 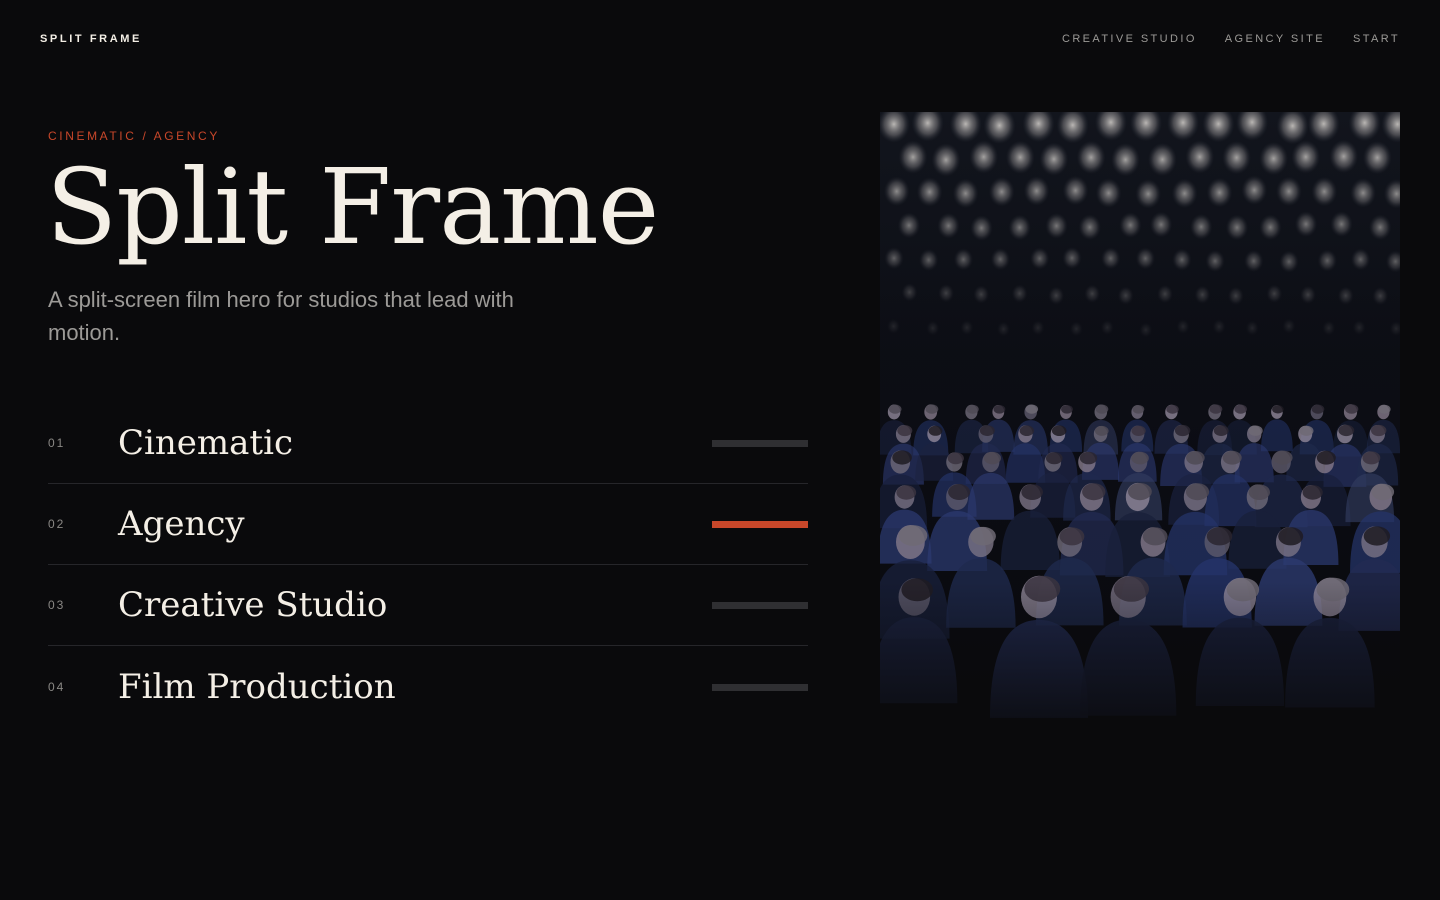 I want to click on top-nav: CREATIVE STUDIO AGENCY SITE START, so click(x=1231, y=39).